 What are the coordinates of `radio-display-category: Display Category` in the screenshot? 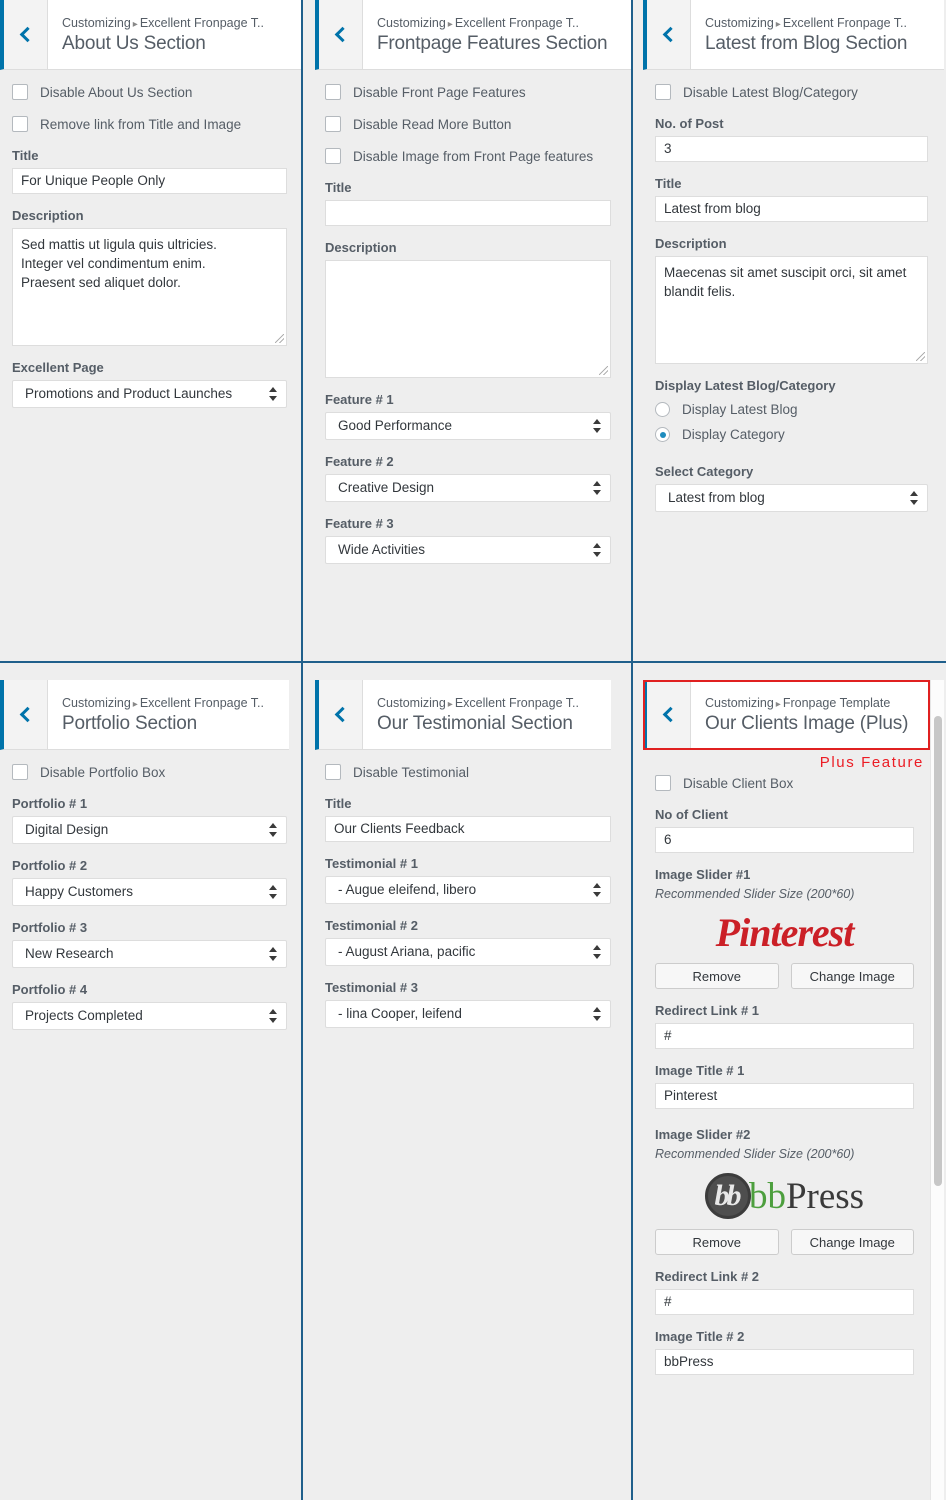 It's located at (791, 434).